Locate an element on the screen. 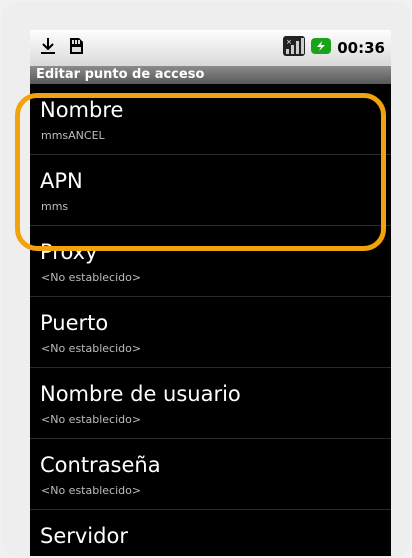 This screenshot has width=412, height=558. setting-item-nombre-de-usuario: Nombre de usuario <No establecido> is located at coordinates (210, 403).